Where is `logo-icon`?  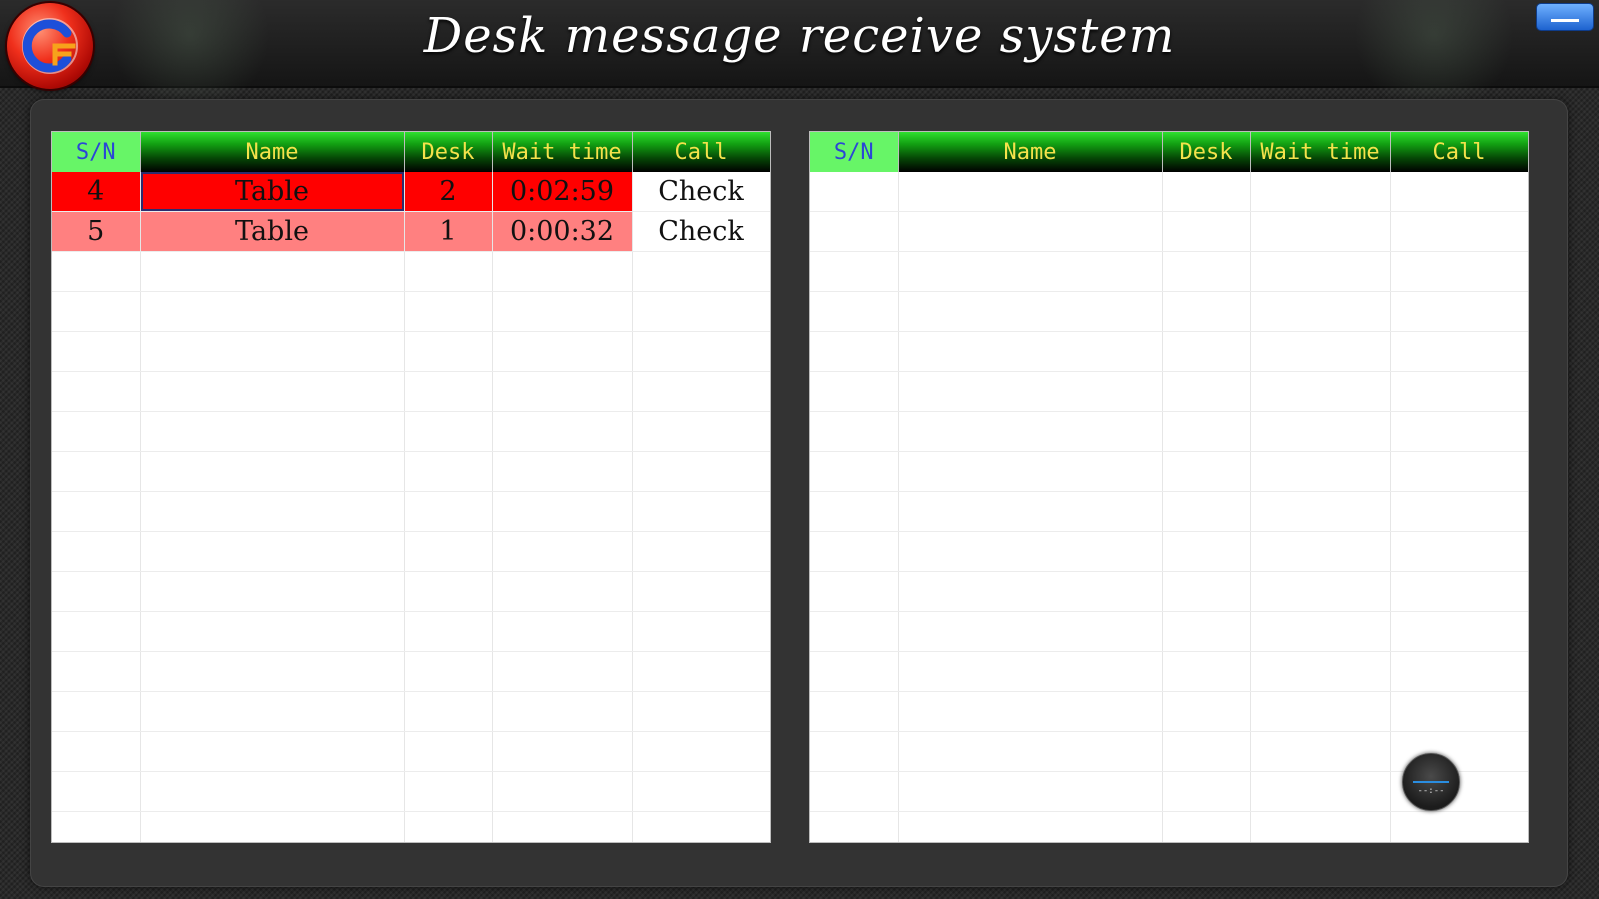
logo-icon is located at coordinates (50, 46).